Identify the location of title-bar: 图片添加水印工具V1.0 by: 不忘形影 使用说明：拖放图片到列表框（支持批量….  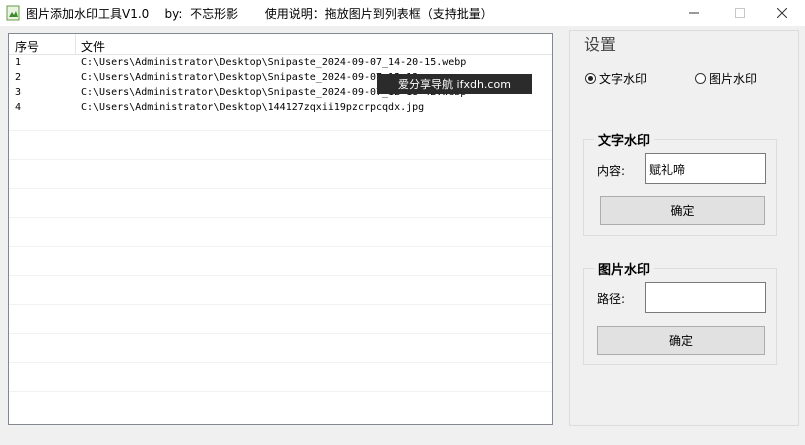
(402, 13).